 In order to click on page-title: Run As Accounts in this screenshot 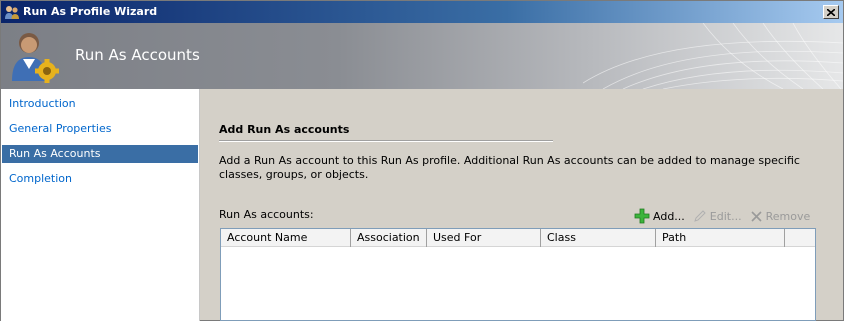, I will do `click(137, 55)`.